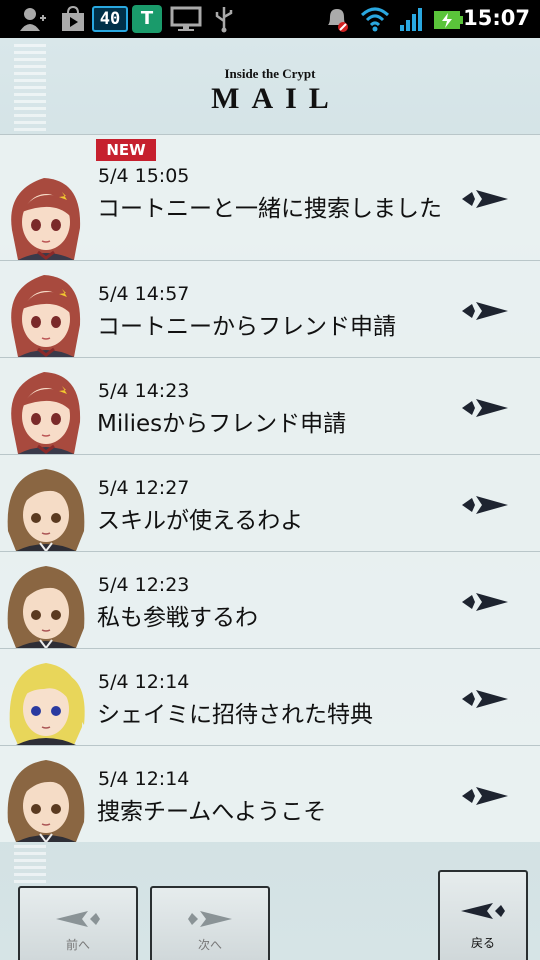 The image size is (540, 960). Describe the element at coordinates (200, 521) in the screenshot. I see `mail-subject: スキルが使えるわよ` at that location.